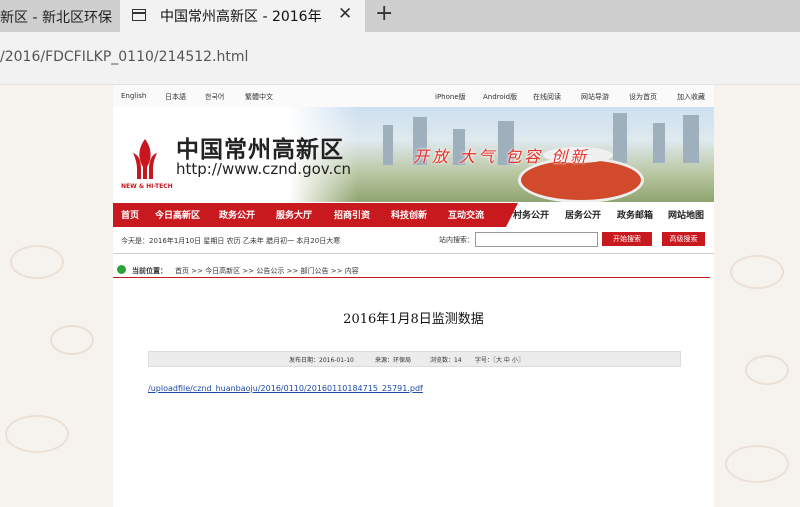 This screenshot has height=507, width=800. Describe the element at coordinates (499, 359) in the screenshot. I see `font-size-switch: 字号：〖大 中 小〗` at that location.